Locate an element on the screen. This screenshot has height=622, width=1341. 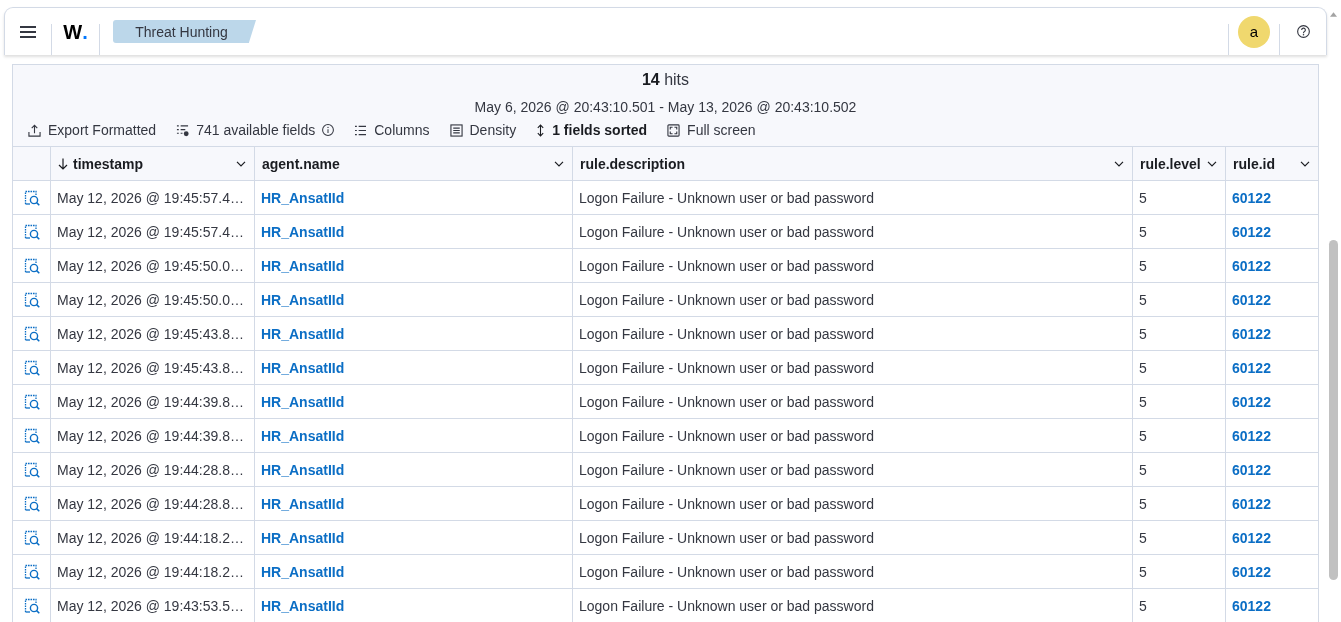
list-icon is located at coordinates (361, 130).